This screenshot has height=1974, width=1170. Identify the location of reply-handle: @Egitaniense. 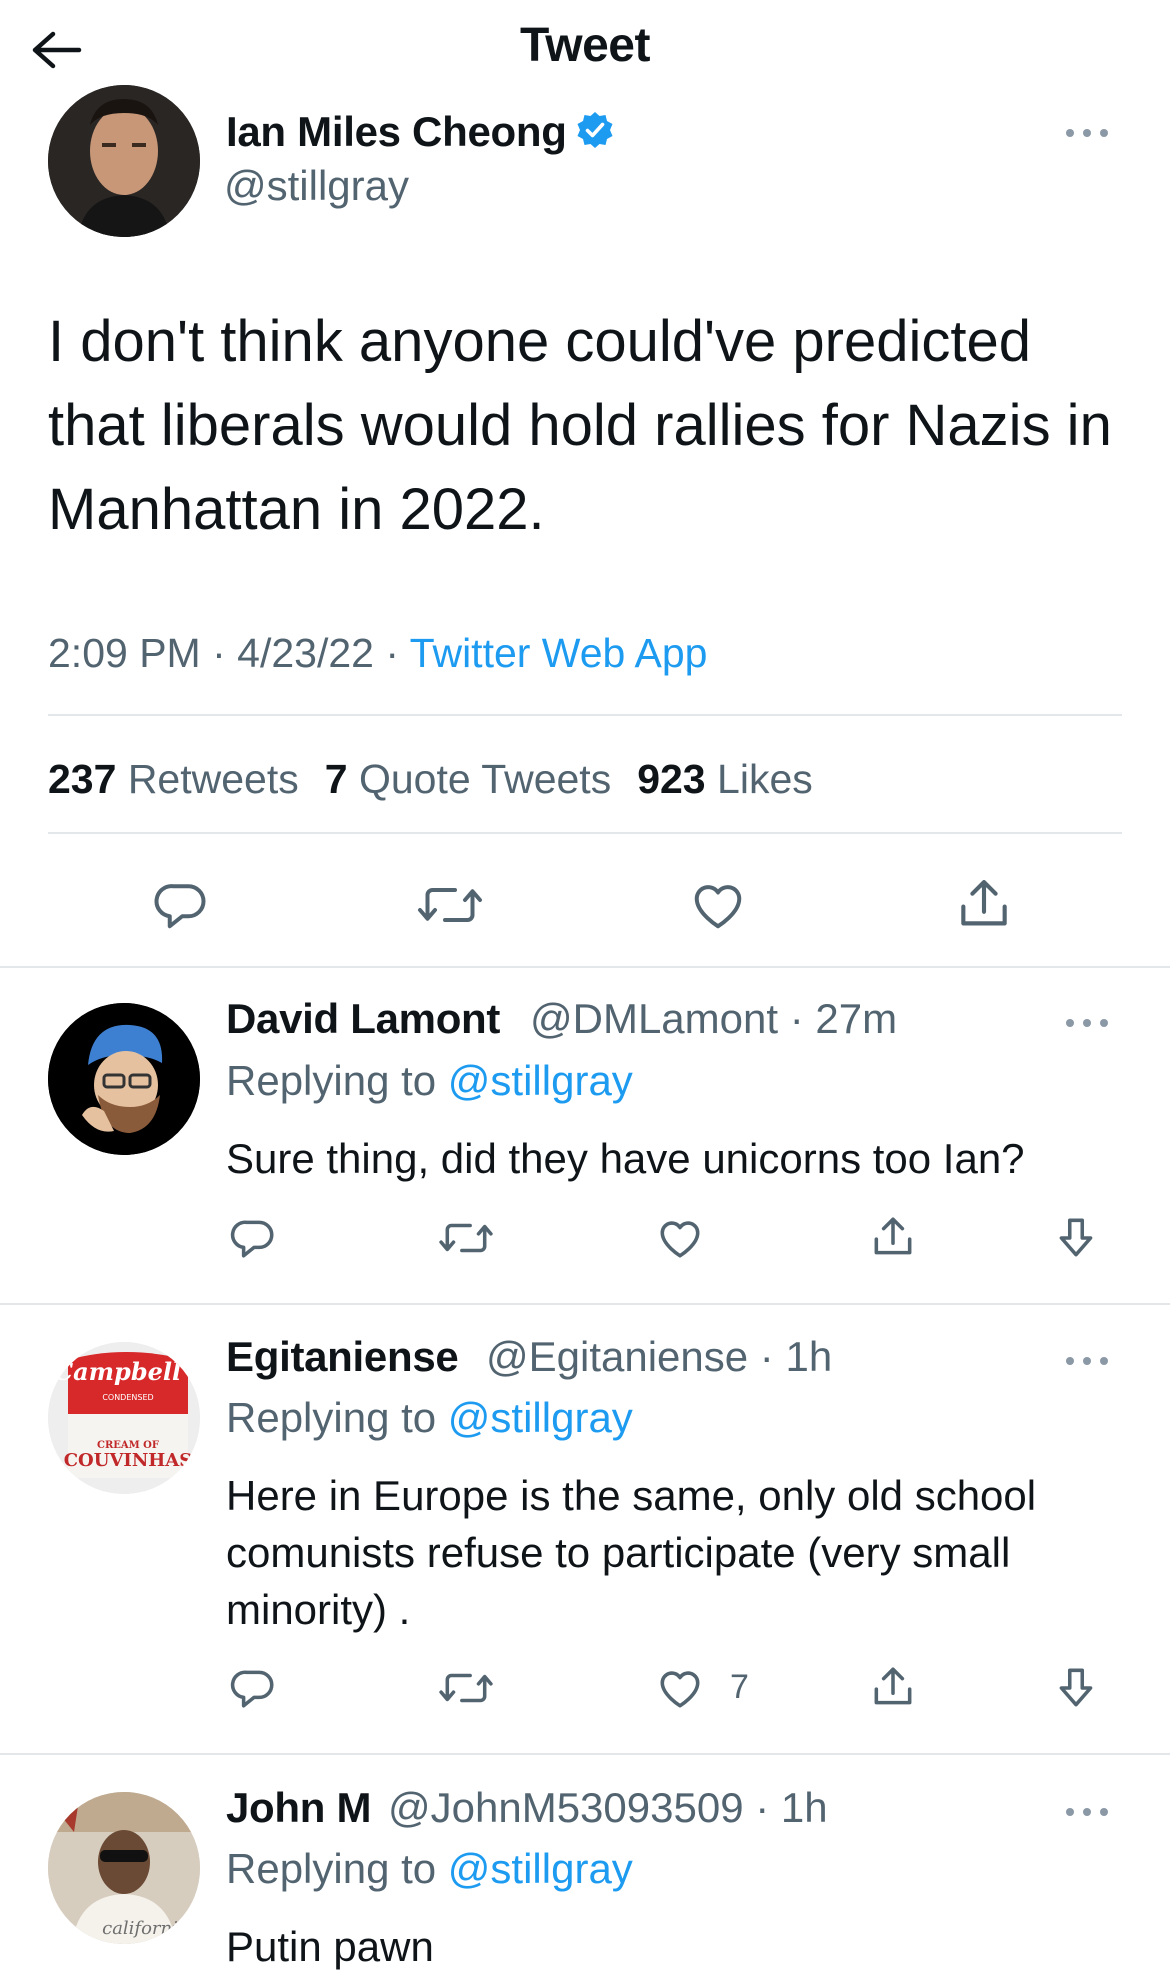
(617, 1356).